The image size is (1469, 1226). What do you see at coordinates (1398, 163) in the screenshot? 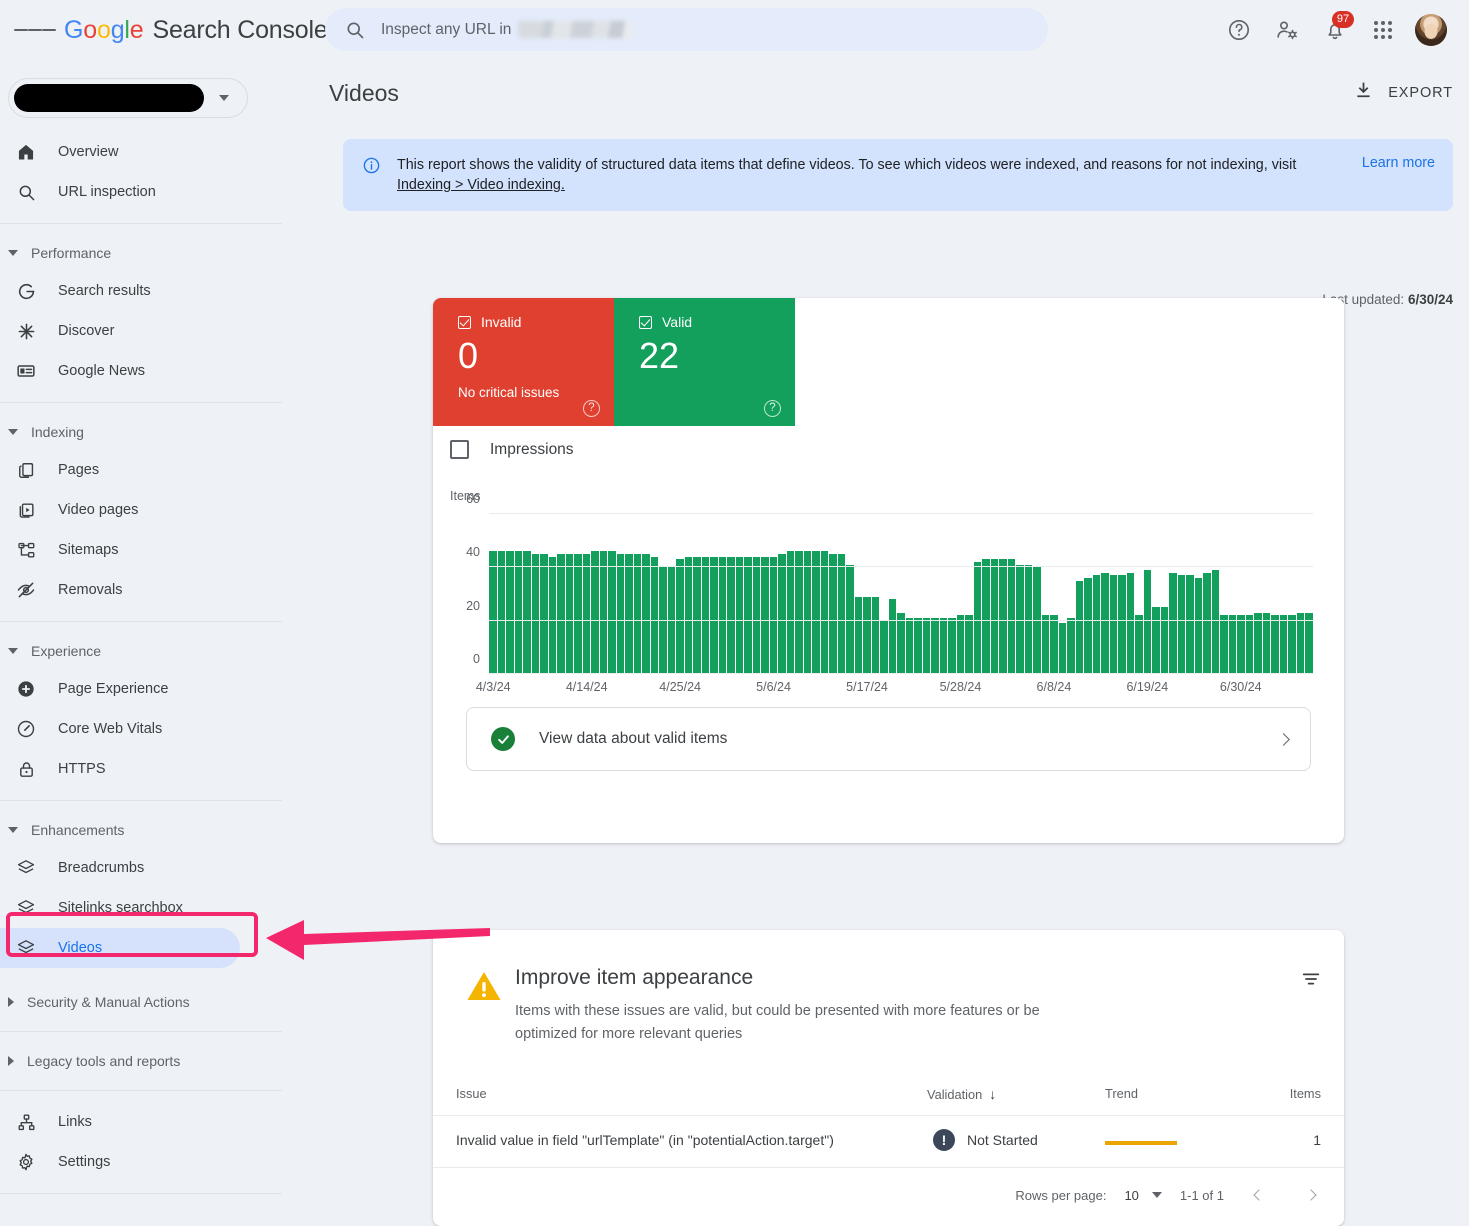
I see `learn-more-link: Learn more` at bounding box center [1398, 163].